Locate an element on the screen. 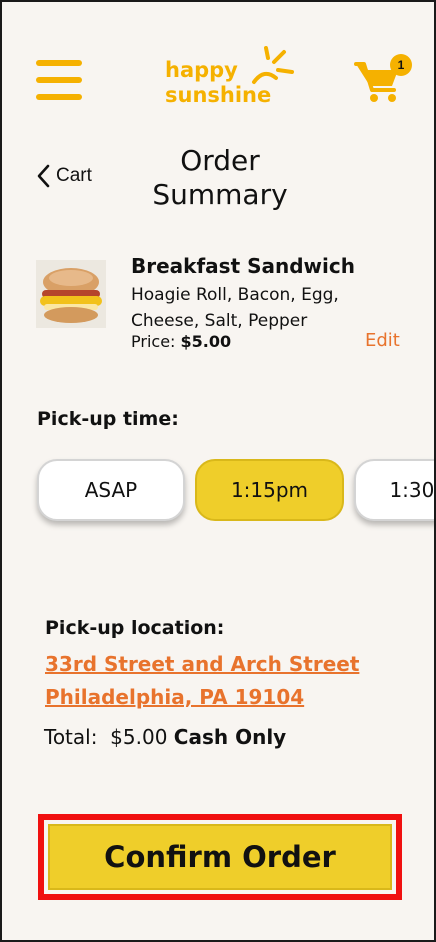  item-price: Price: $5.00 is located at coordinates (181, 341).